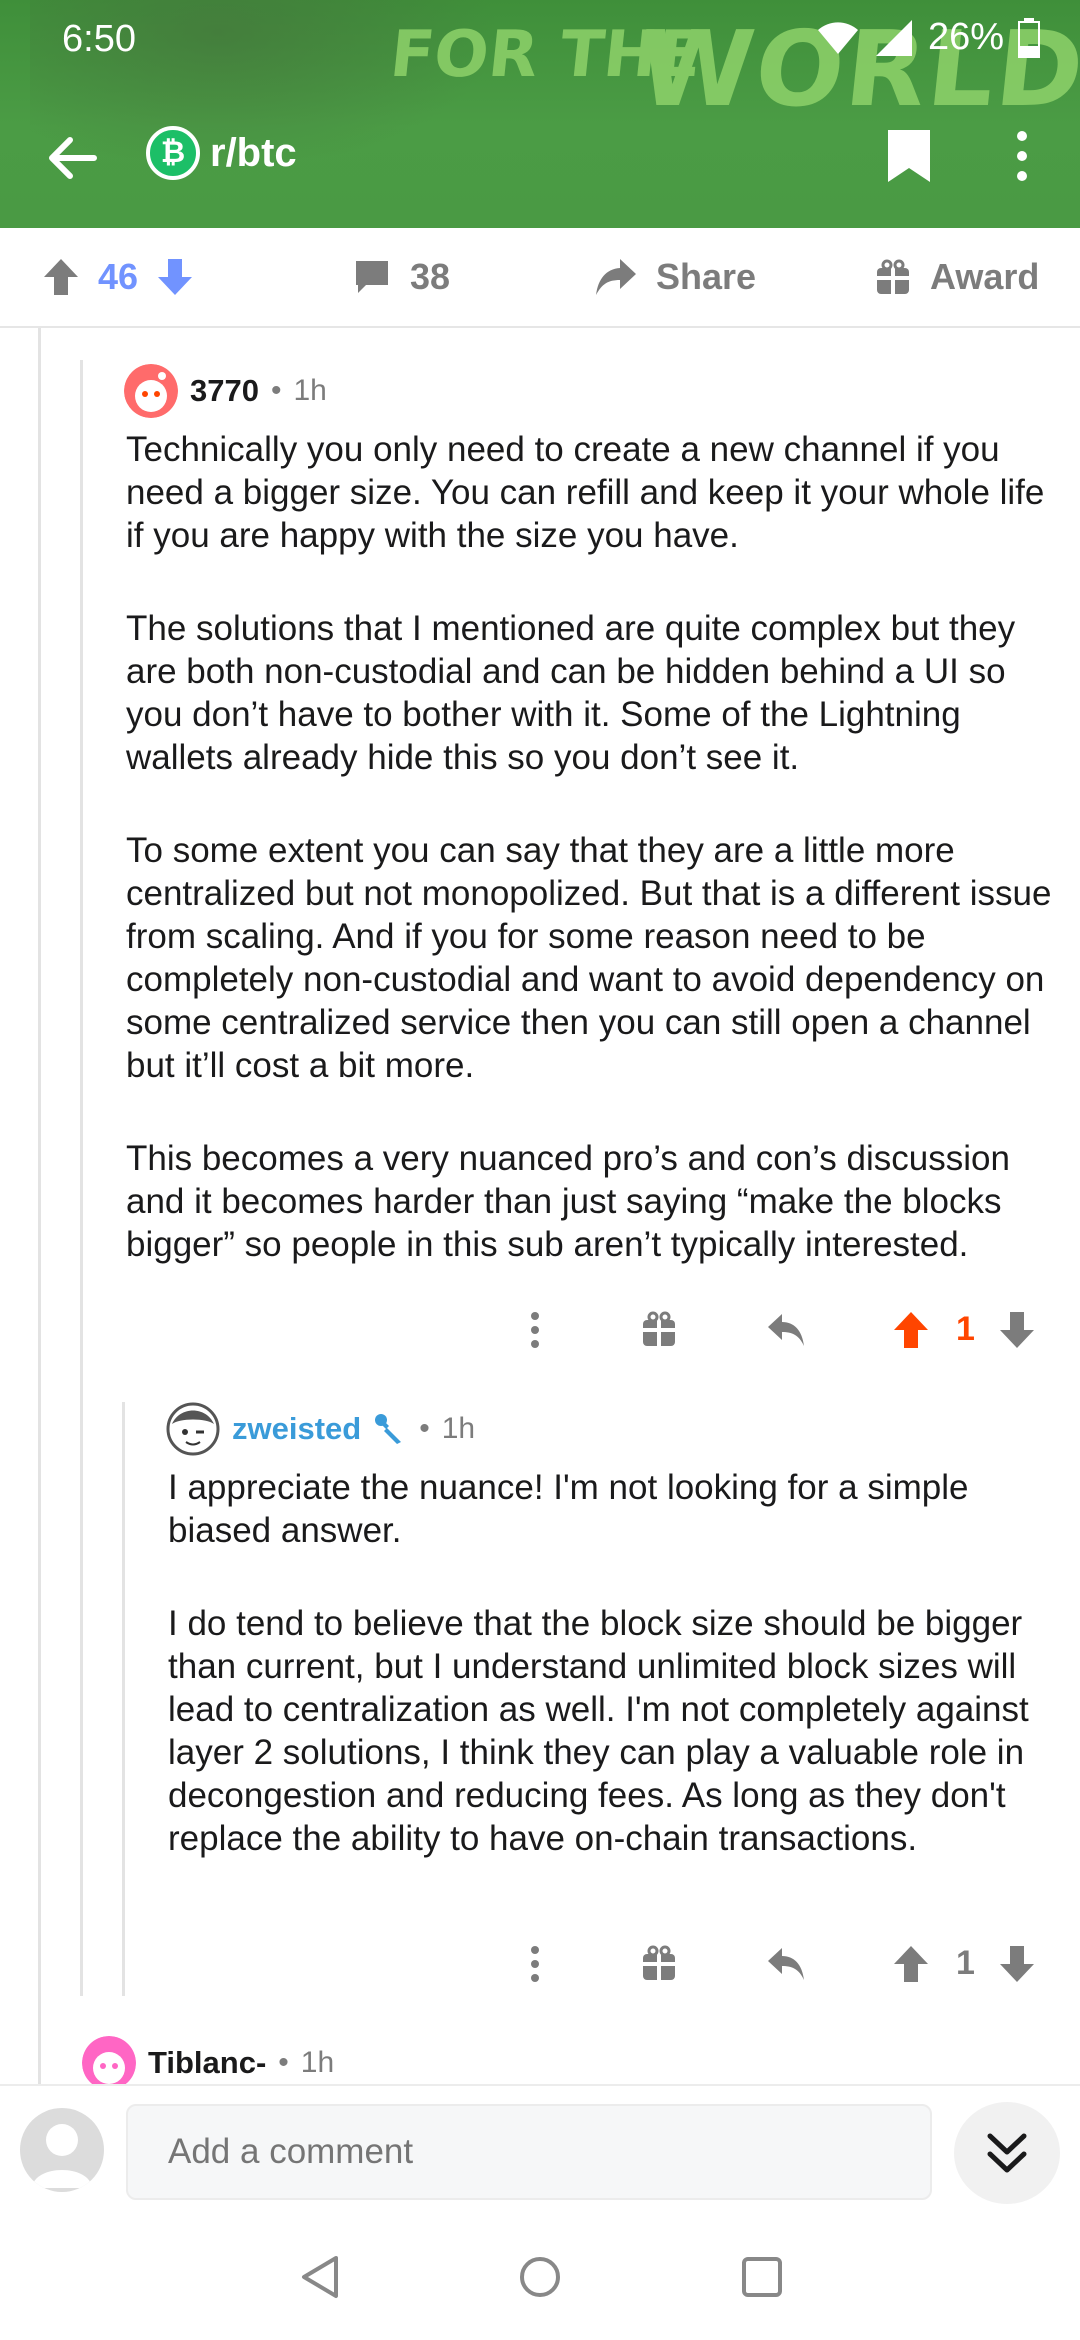 The image size is (1080, 2340). I want to click on wrench-flair-icon, so click(388, 1429).